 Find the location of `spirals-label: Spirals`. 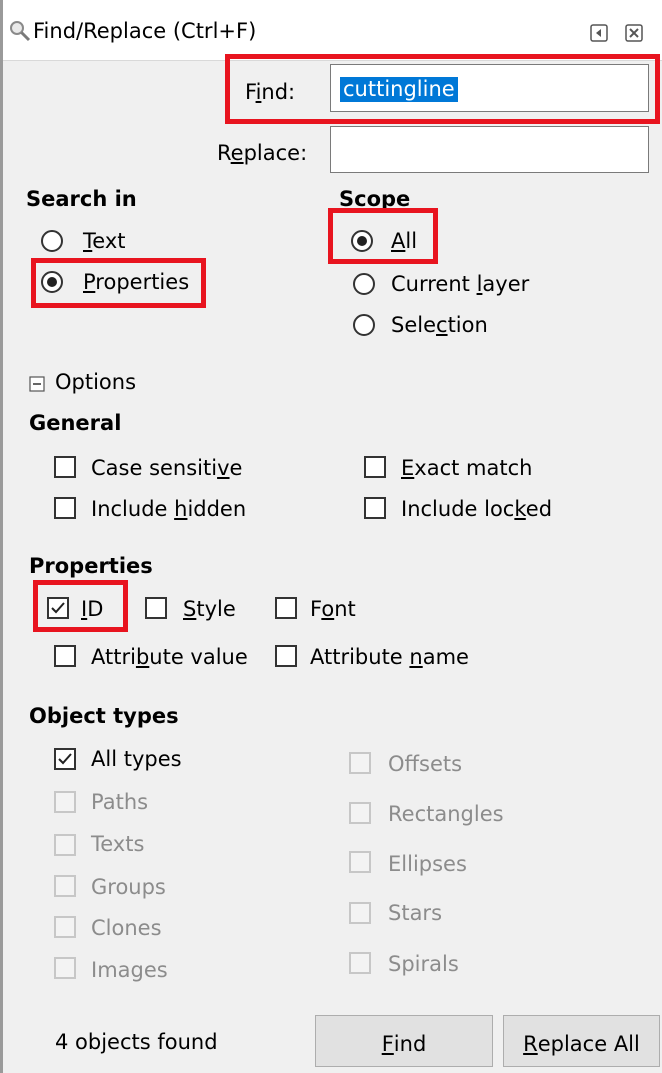

spirals-label: Spirals is located at coordinates (423, 964).